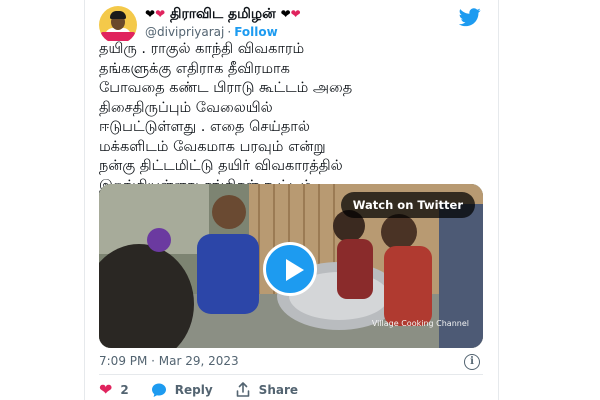 The image size is (600, 400). Describe the element at coordinates (290, 269) in the screenshot. I see `play-icon` at that location.